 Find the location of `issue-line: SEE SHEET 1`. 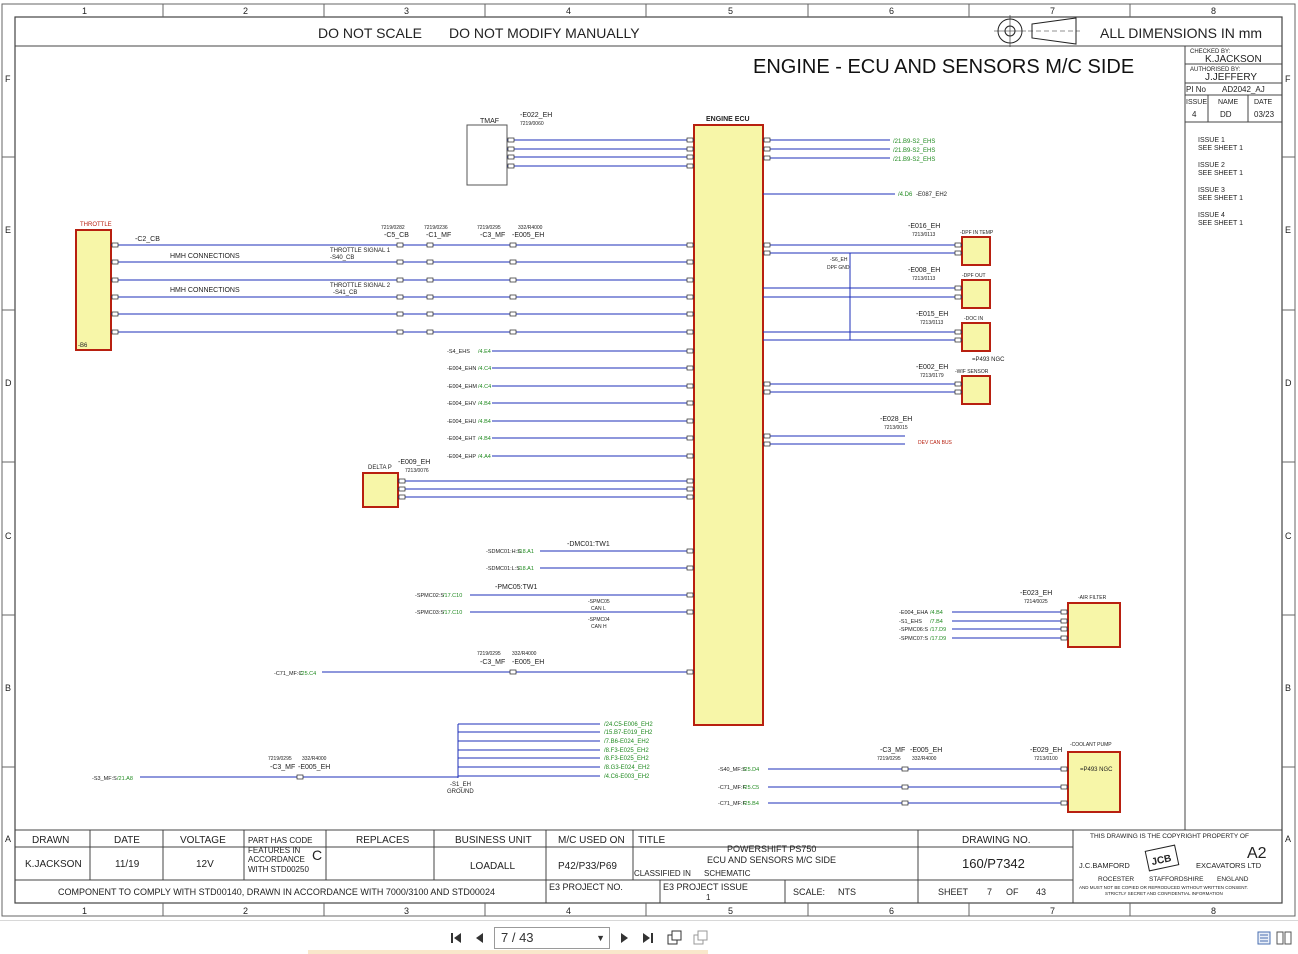

issue-line: SEE SHEET 1 is located at coordinates (1220, 148).